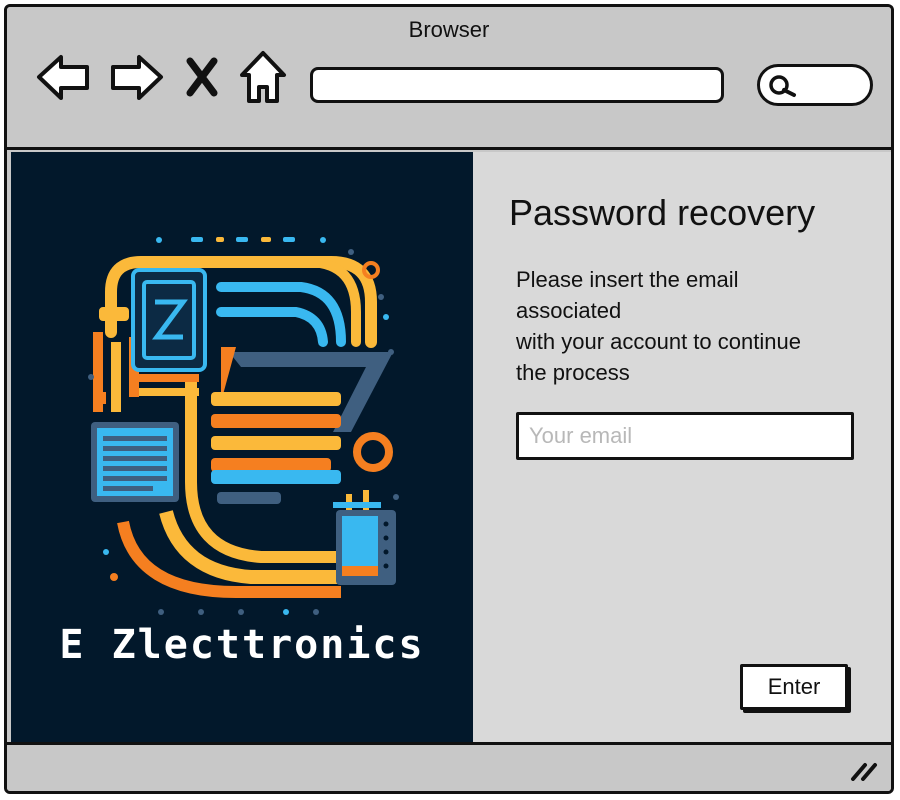  I want to click on back-arrow-icon, so click(63, 77).